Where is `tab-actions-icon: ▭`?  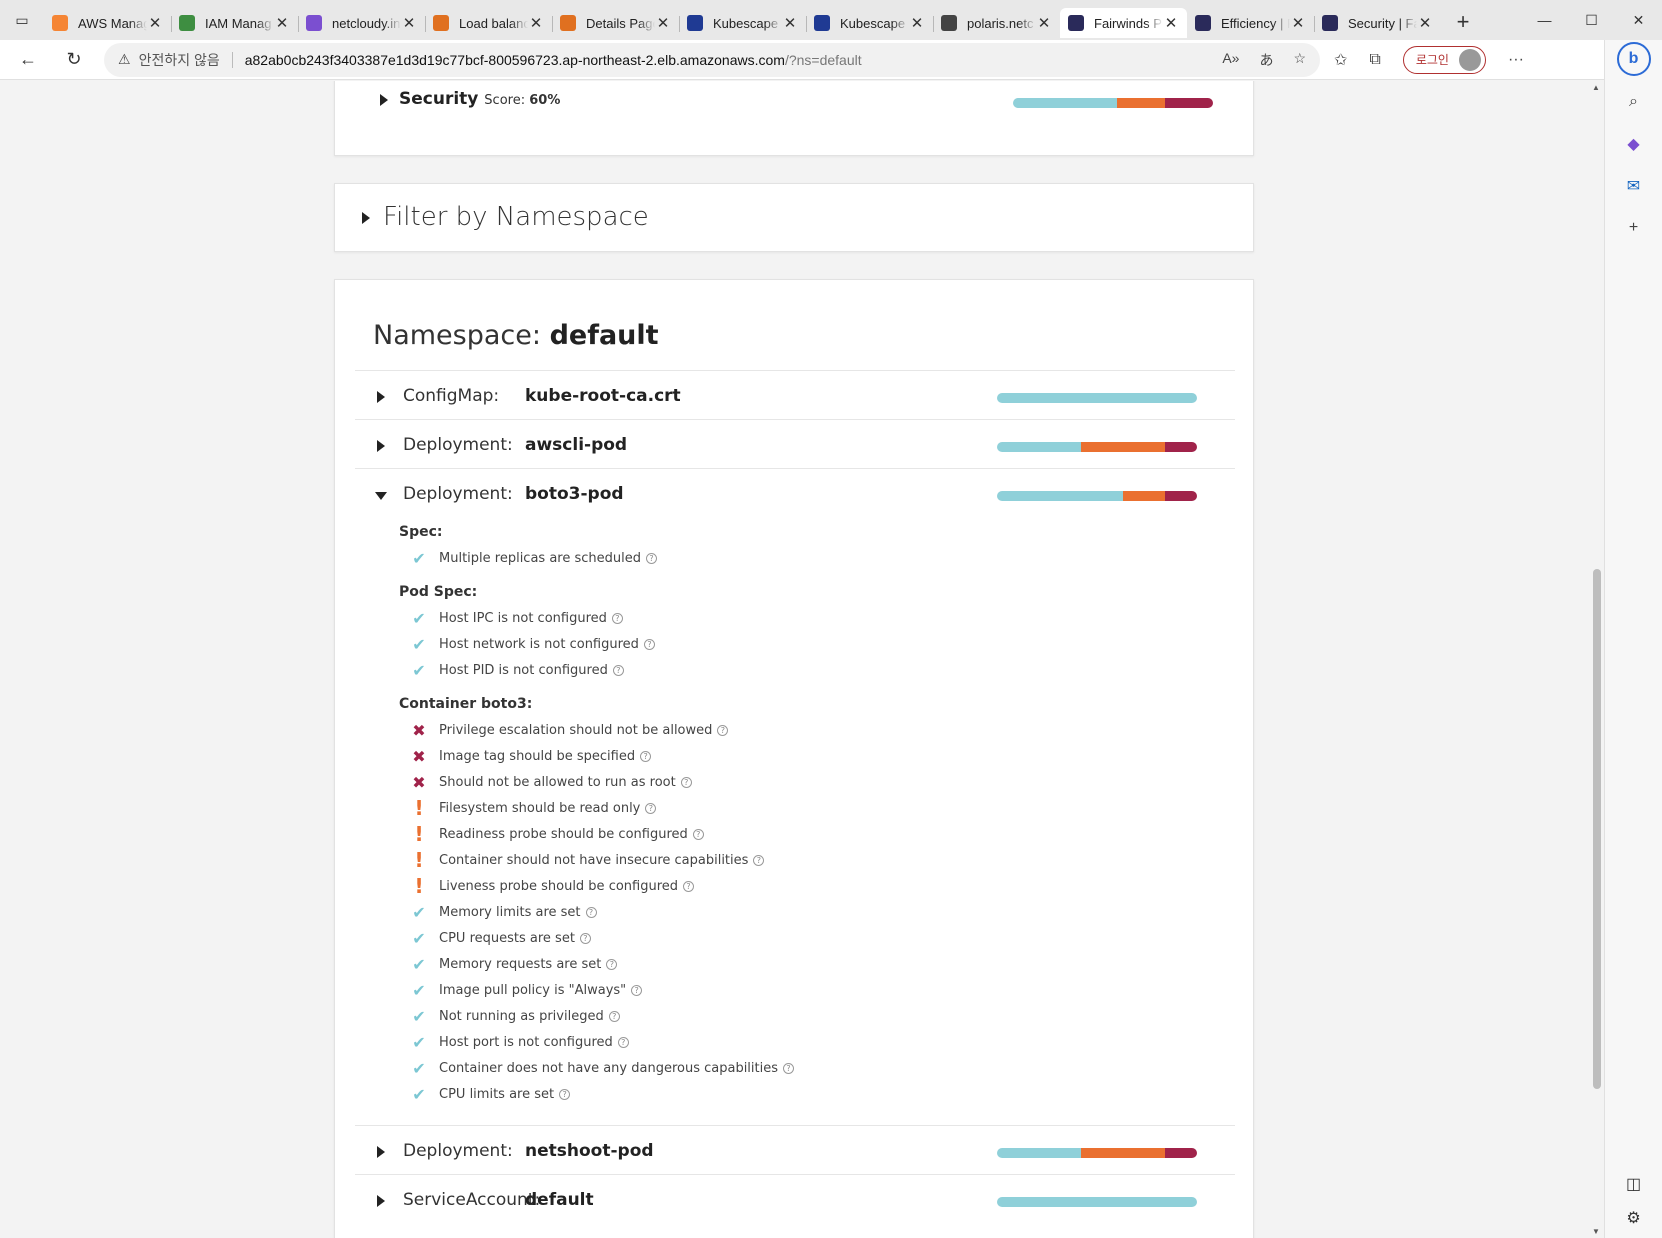 tab-actions-icon: ▭ is located at coordinates (22, 20).